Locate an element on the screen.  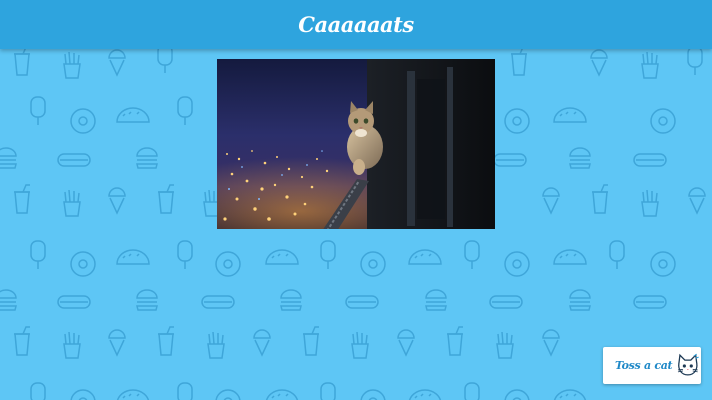
toss-a-cat-label: Toss a cat is located at coordinates (644, 365).